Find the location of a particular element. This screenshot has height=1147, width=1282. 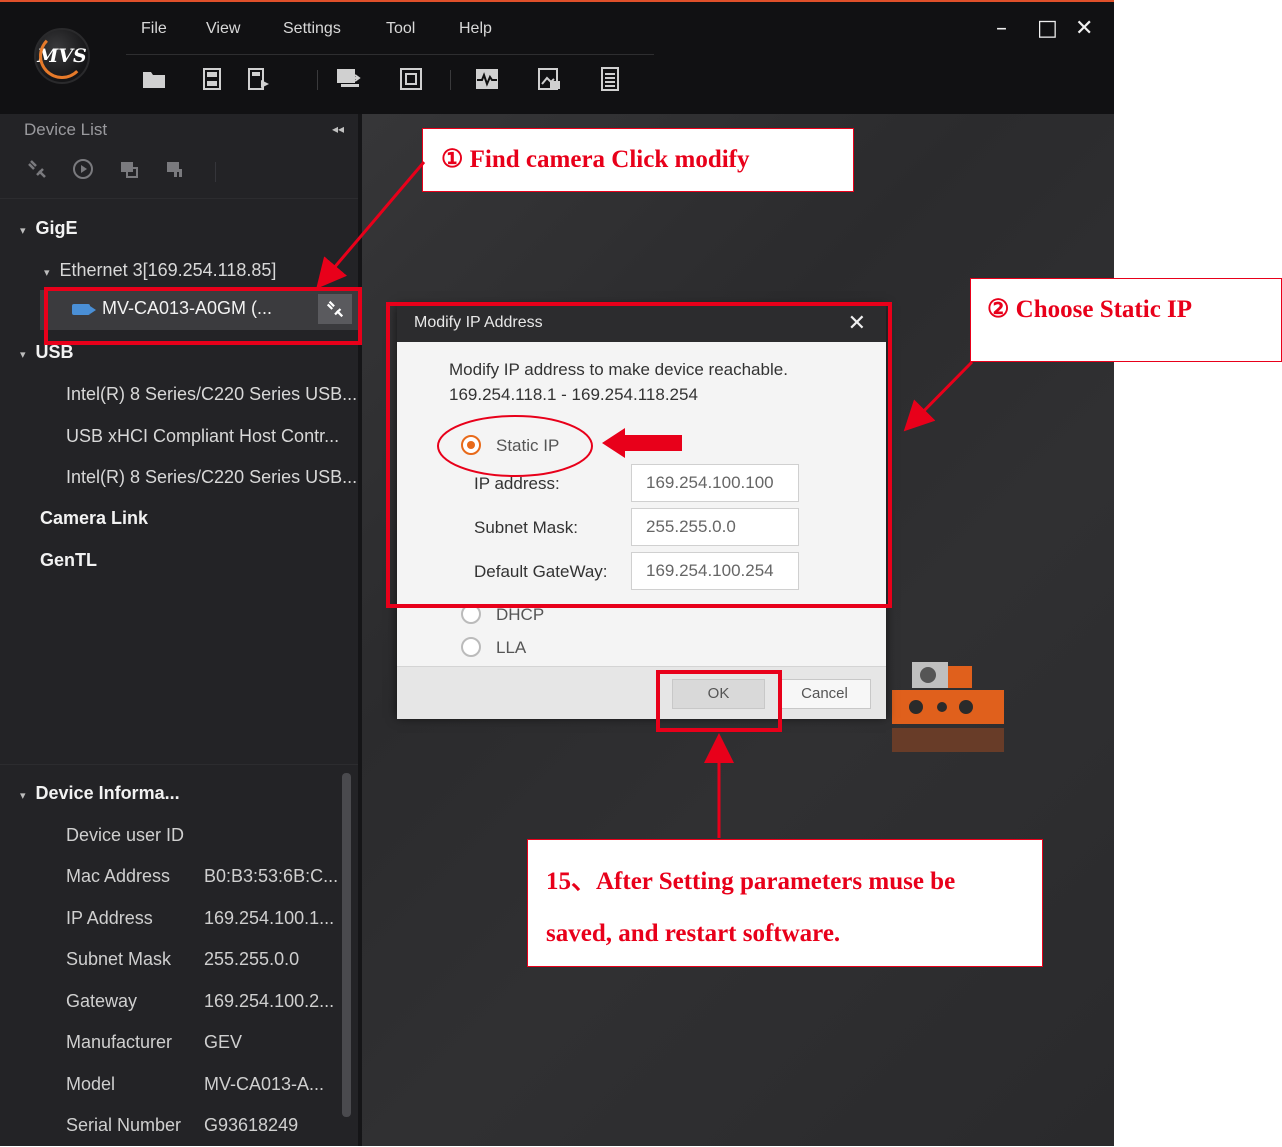

list-icon is located at coordinates (610, 79).